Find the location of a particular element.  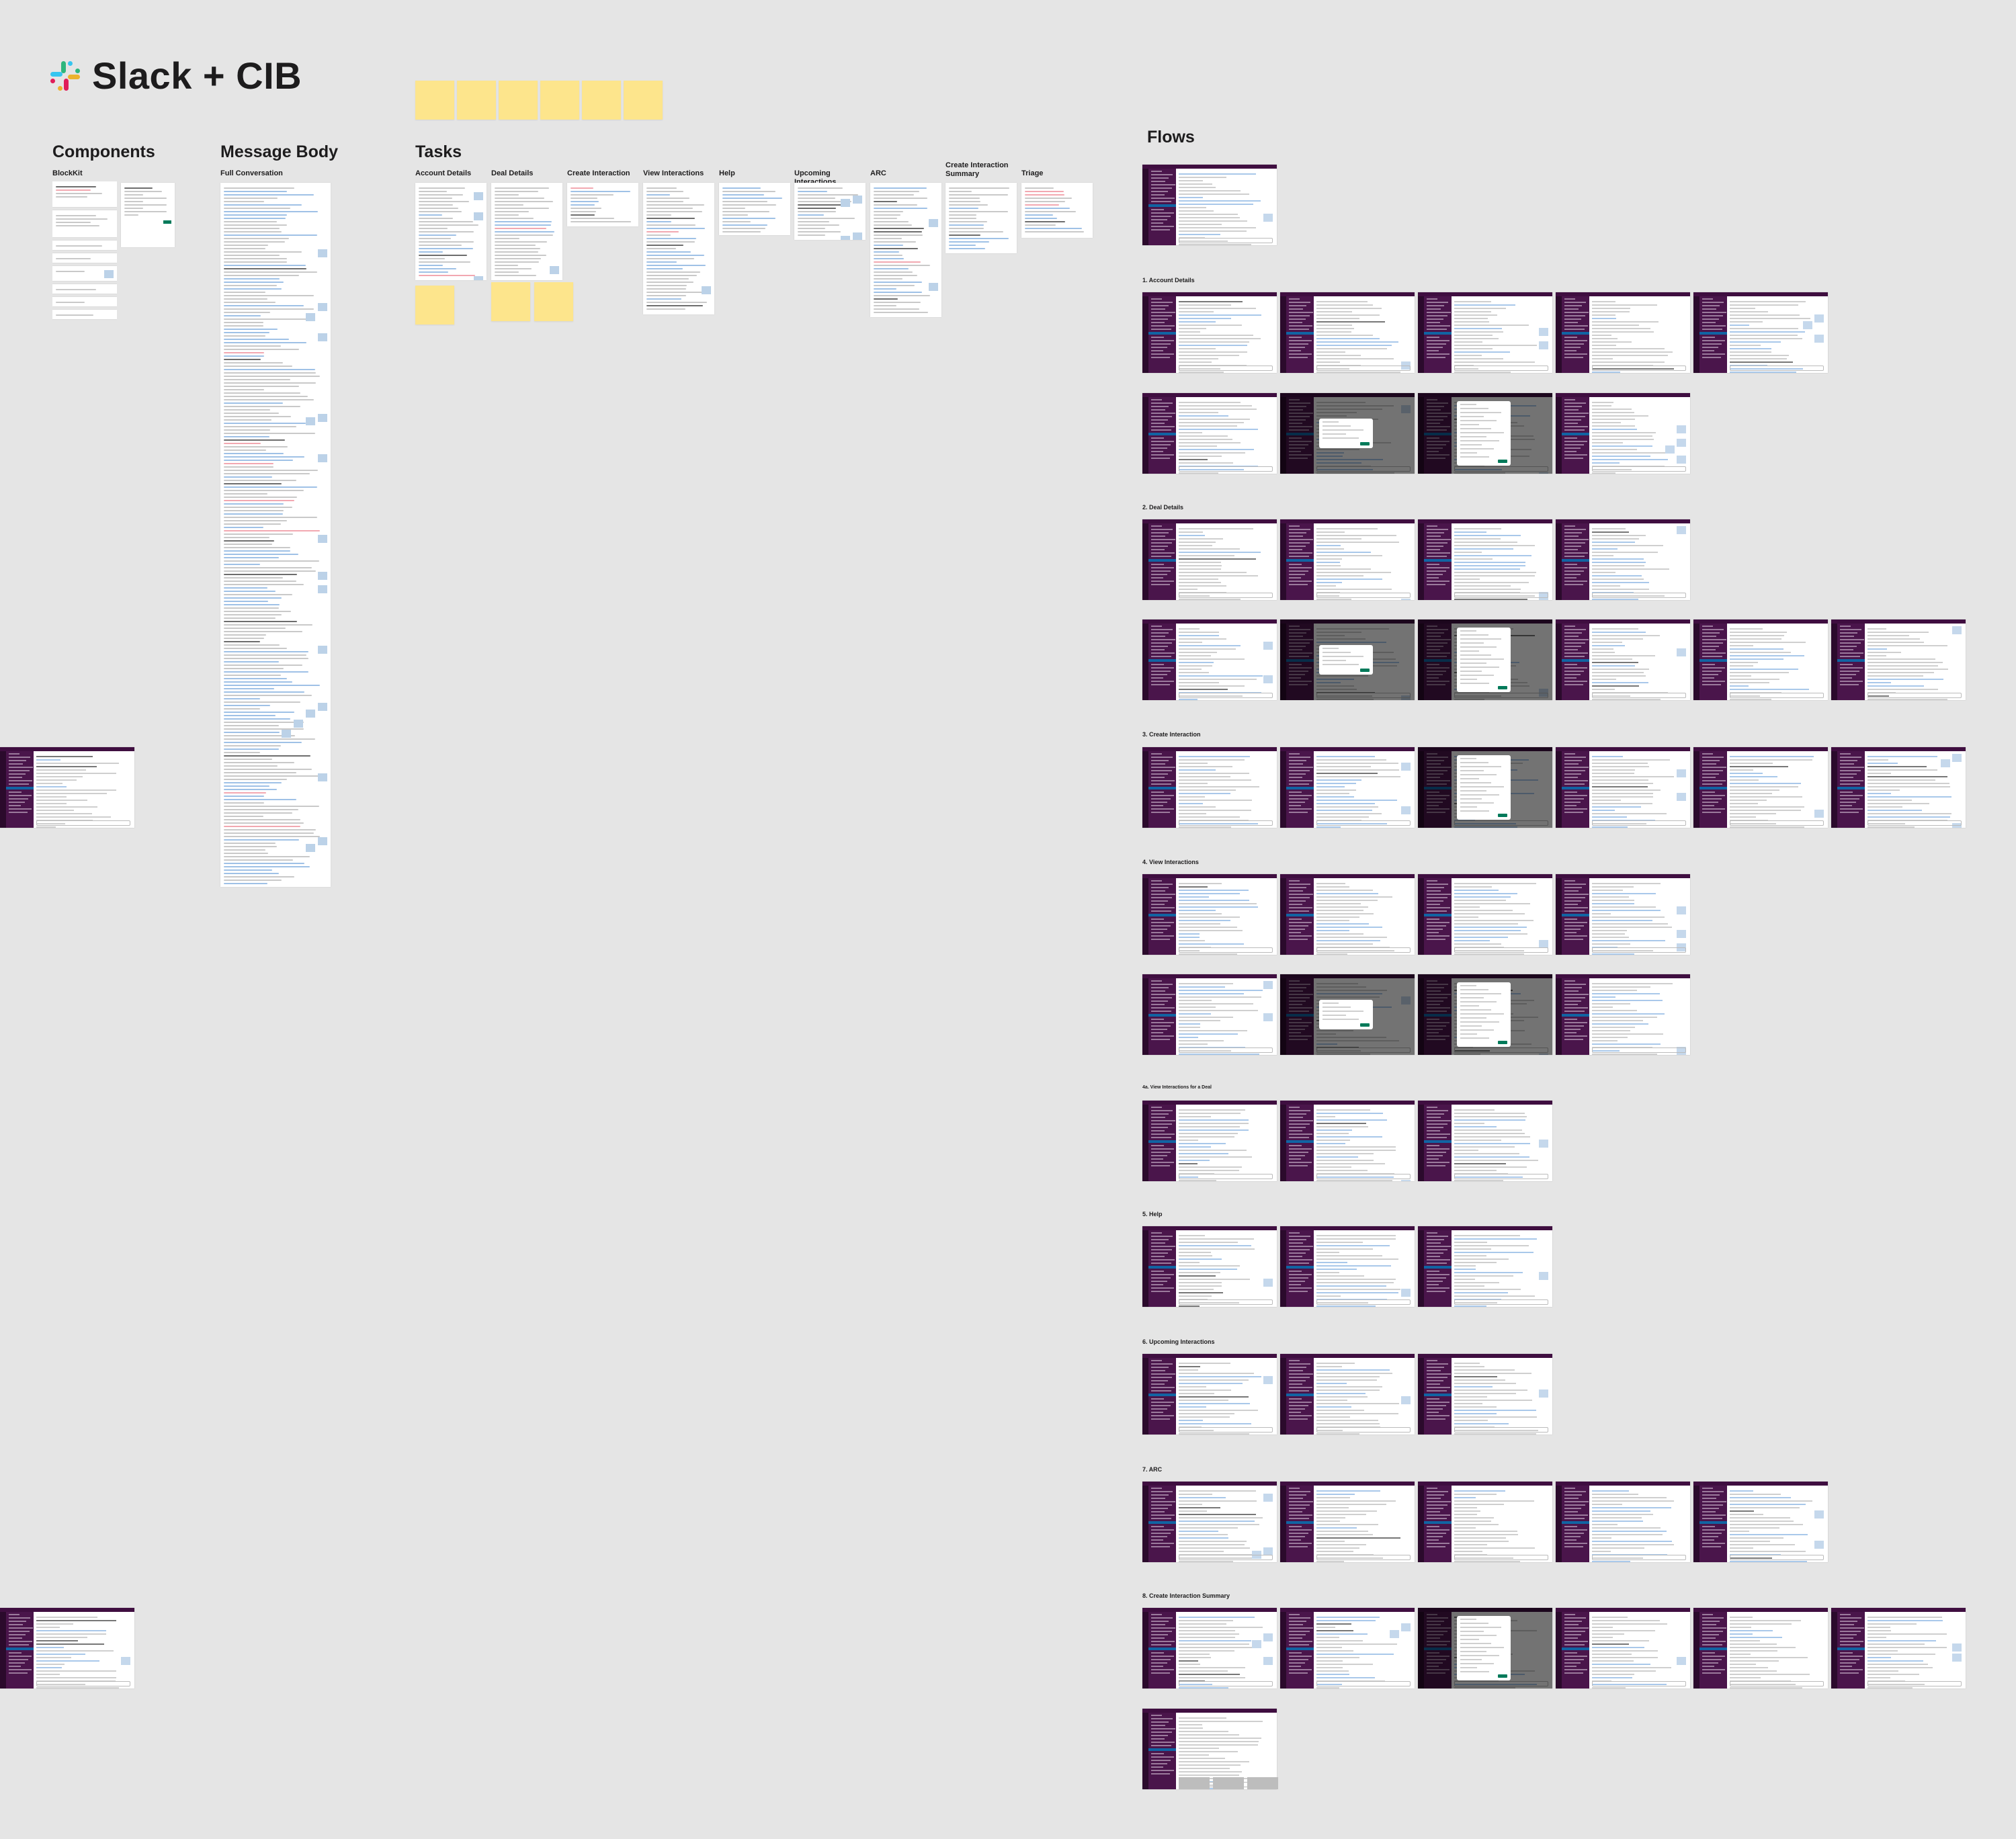

full-conversation-label: Full Conversation is located at coordinates (252, 173).